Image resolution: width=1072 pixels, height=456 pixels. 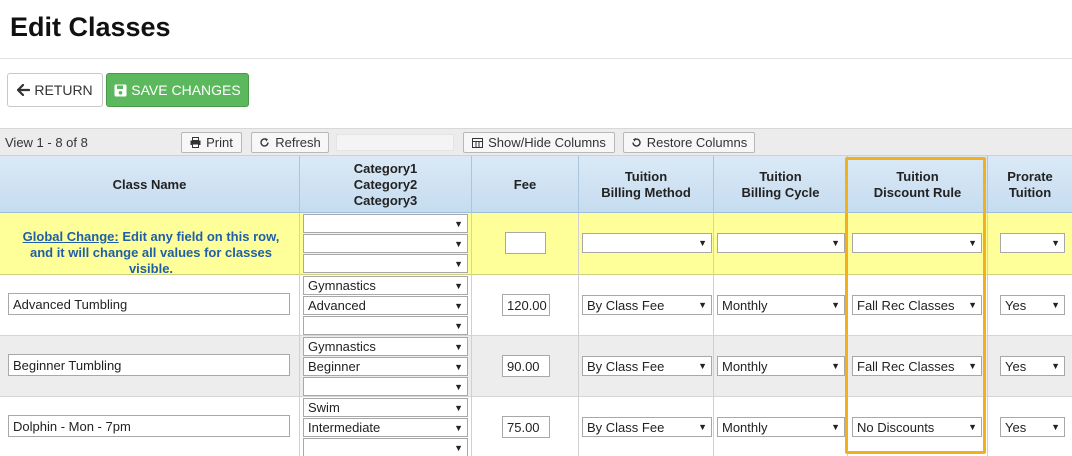 I want to click on global-discount-rule-select: ▼, so click(x=917, y=243).